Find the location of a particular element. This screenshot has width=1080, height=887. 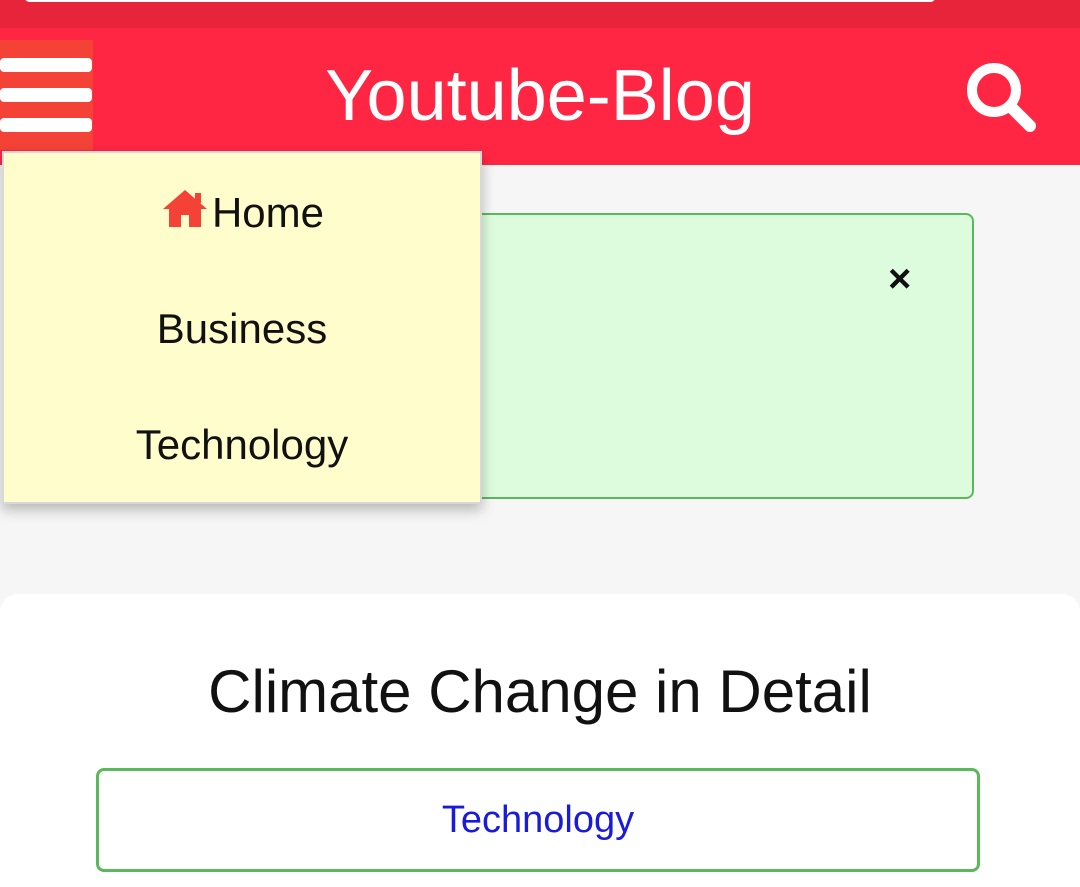

close-button: × is located at coordinates (899, 279).